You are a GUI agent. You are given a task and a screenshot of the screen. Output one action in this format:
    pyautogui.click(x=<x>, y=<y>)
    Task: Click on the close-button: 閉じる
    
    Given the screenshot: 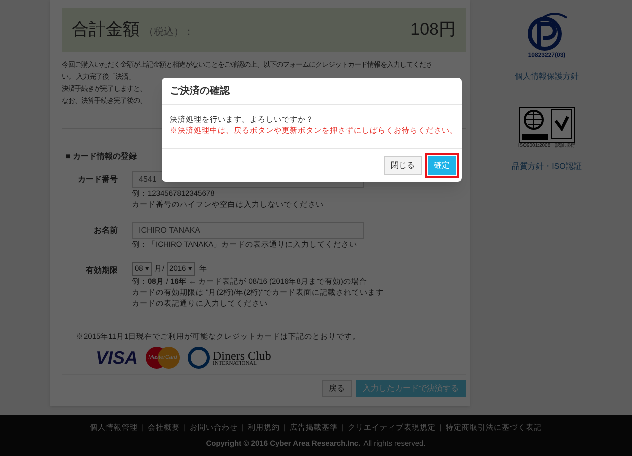 What is the action you would take?
    pyautogui.click(x=403, y=165)
    